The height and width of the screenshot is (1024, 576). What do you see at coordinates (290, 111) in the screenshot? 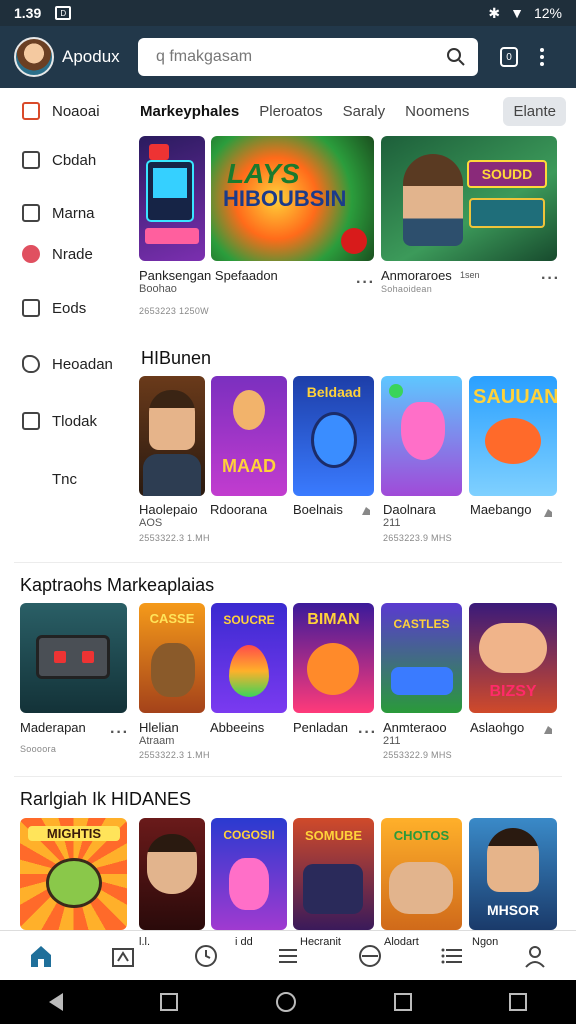
I see `tab-pleroatos: Pleroatos` at bounding box center [290, 111].